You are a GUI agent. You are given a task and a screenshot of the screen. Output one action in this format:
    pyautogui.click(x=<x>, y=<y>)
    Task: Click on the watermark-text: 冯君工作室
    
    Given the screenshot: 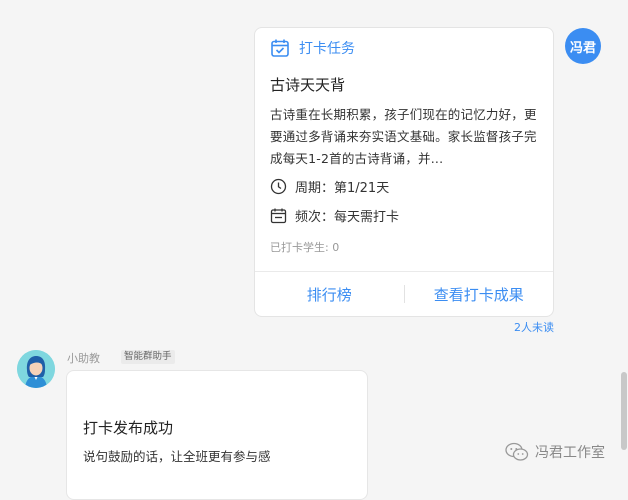 What is the action you would take?
    pyautogui.click(x=570, y=453)
    